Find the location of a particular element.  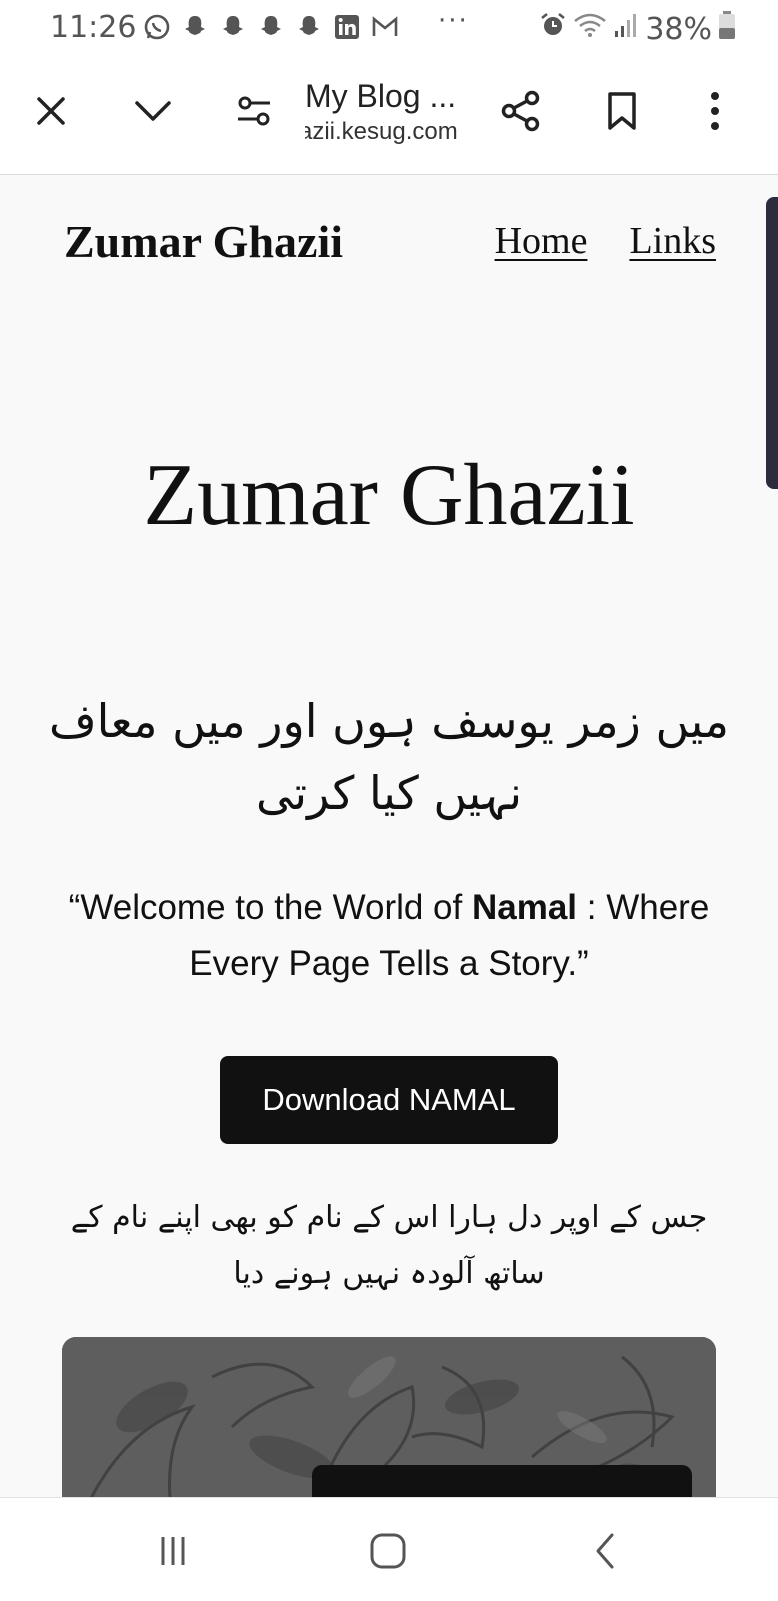

status-bar: 11:26 ··· 38% is located at coordinates (389, 28).